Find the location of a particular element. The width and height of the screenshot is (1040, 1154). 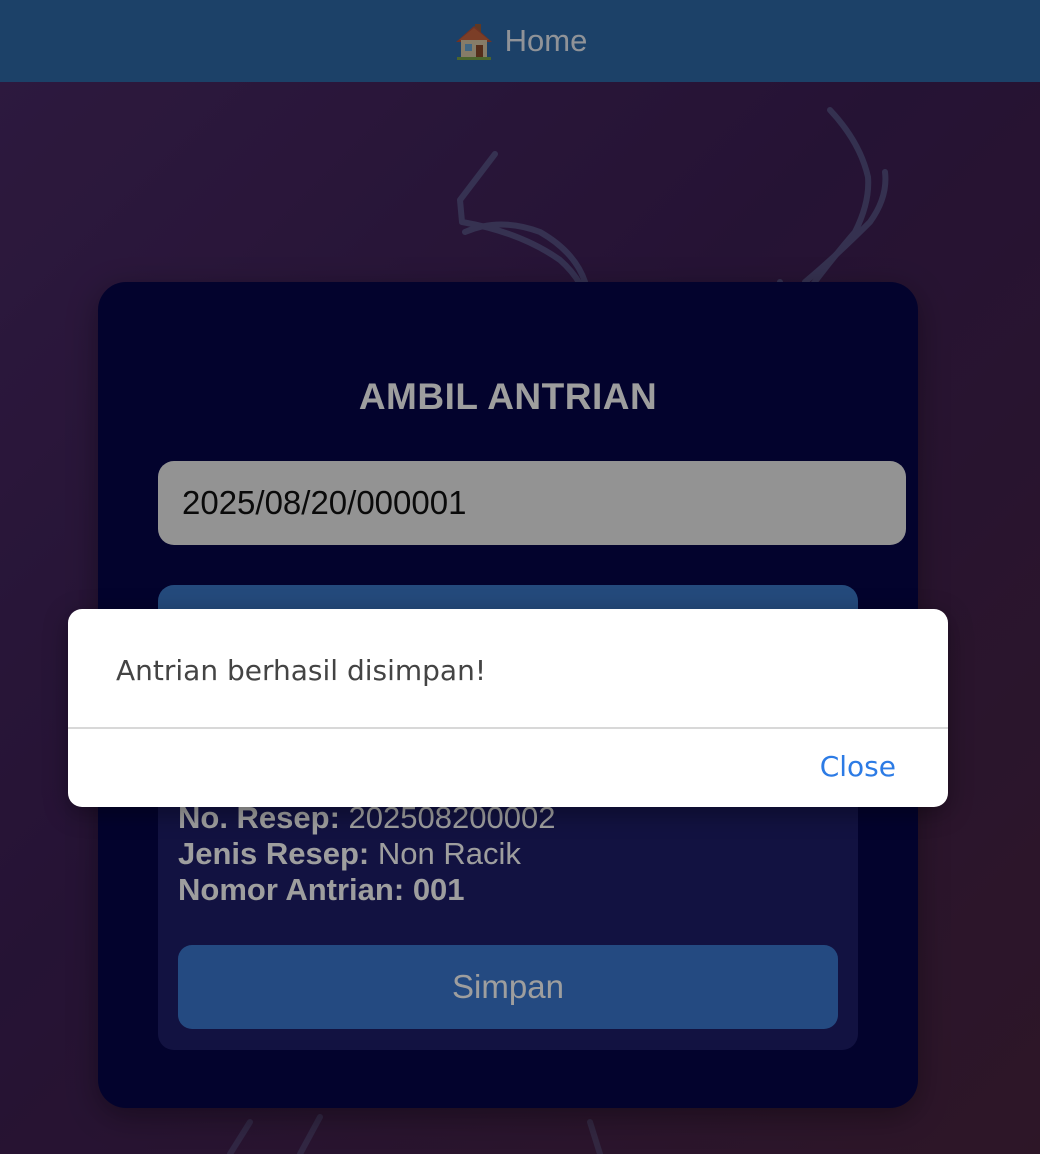

dialog-message: Antrian berhasil disimpan! is located at coordinates (301, 670).